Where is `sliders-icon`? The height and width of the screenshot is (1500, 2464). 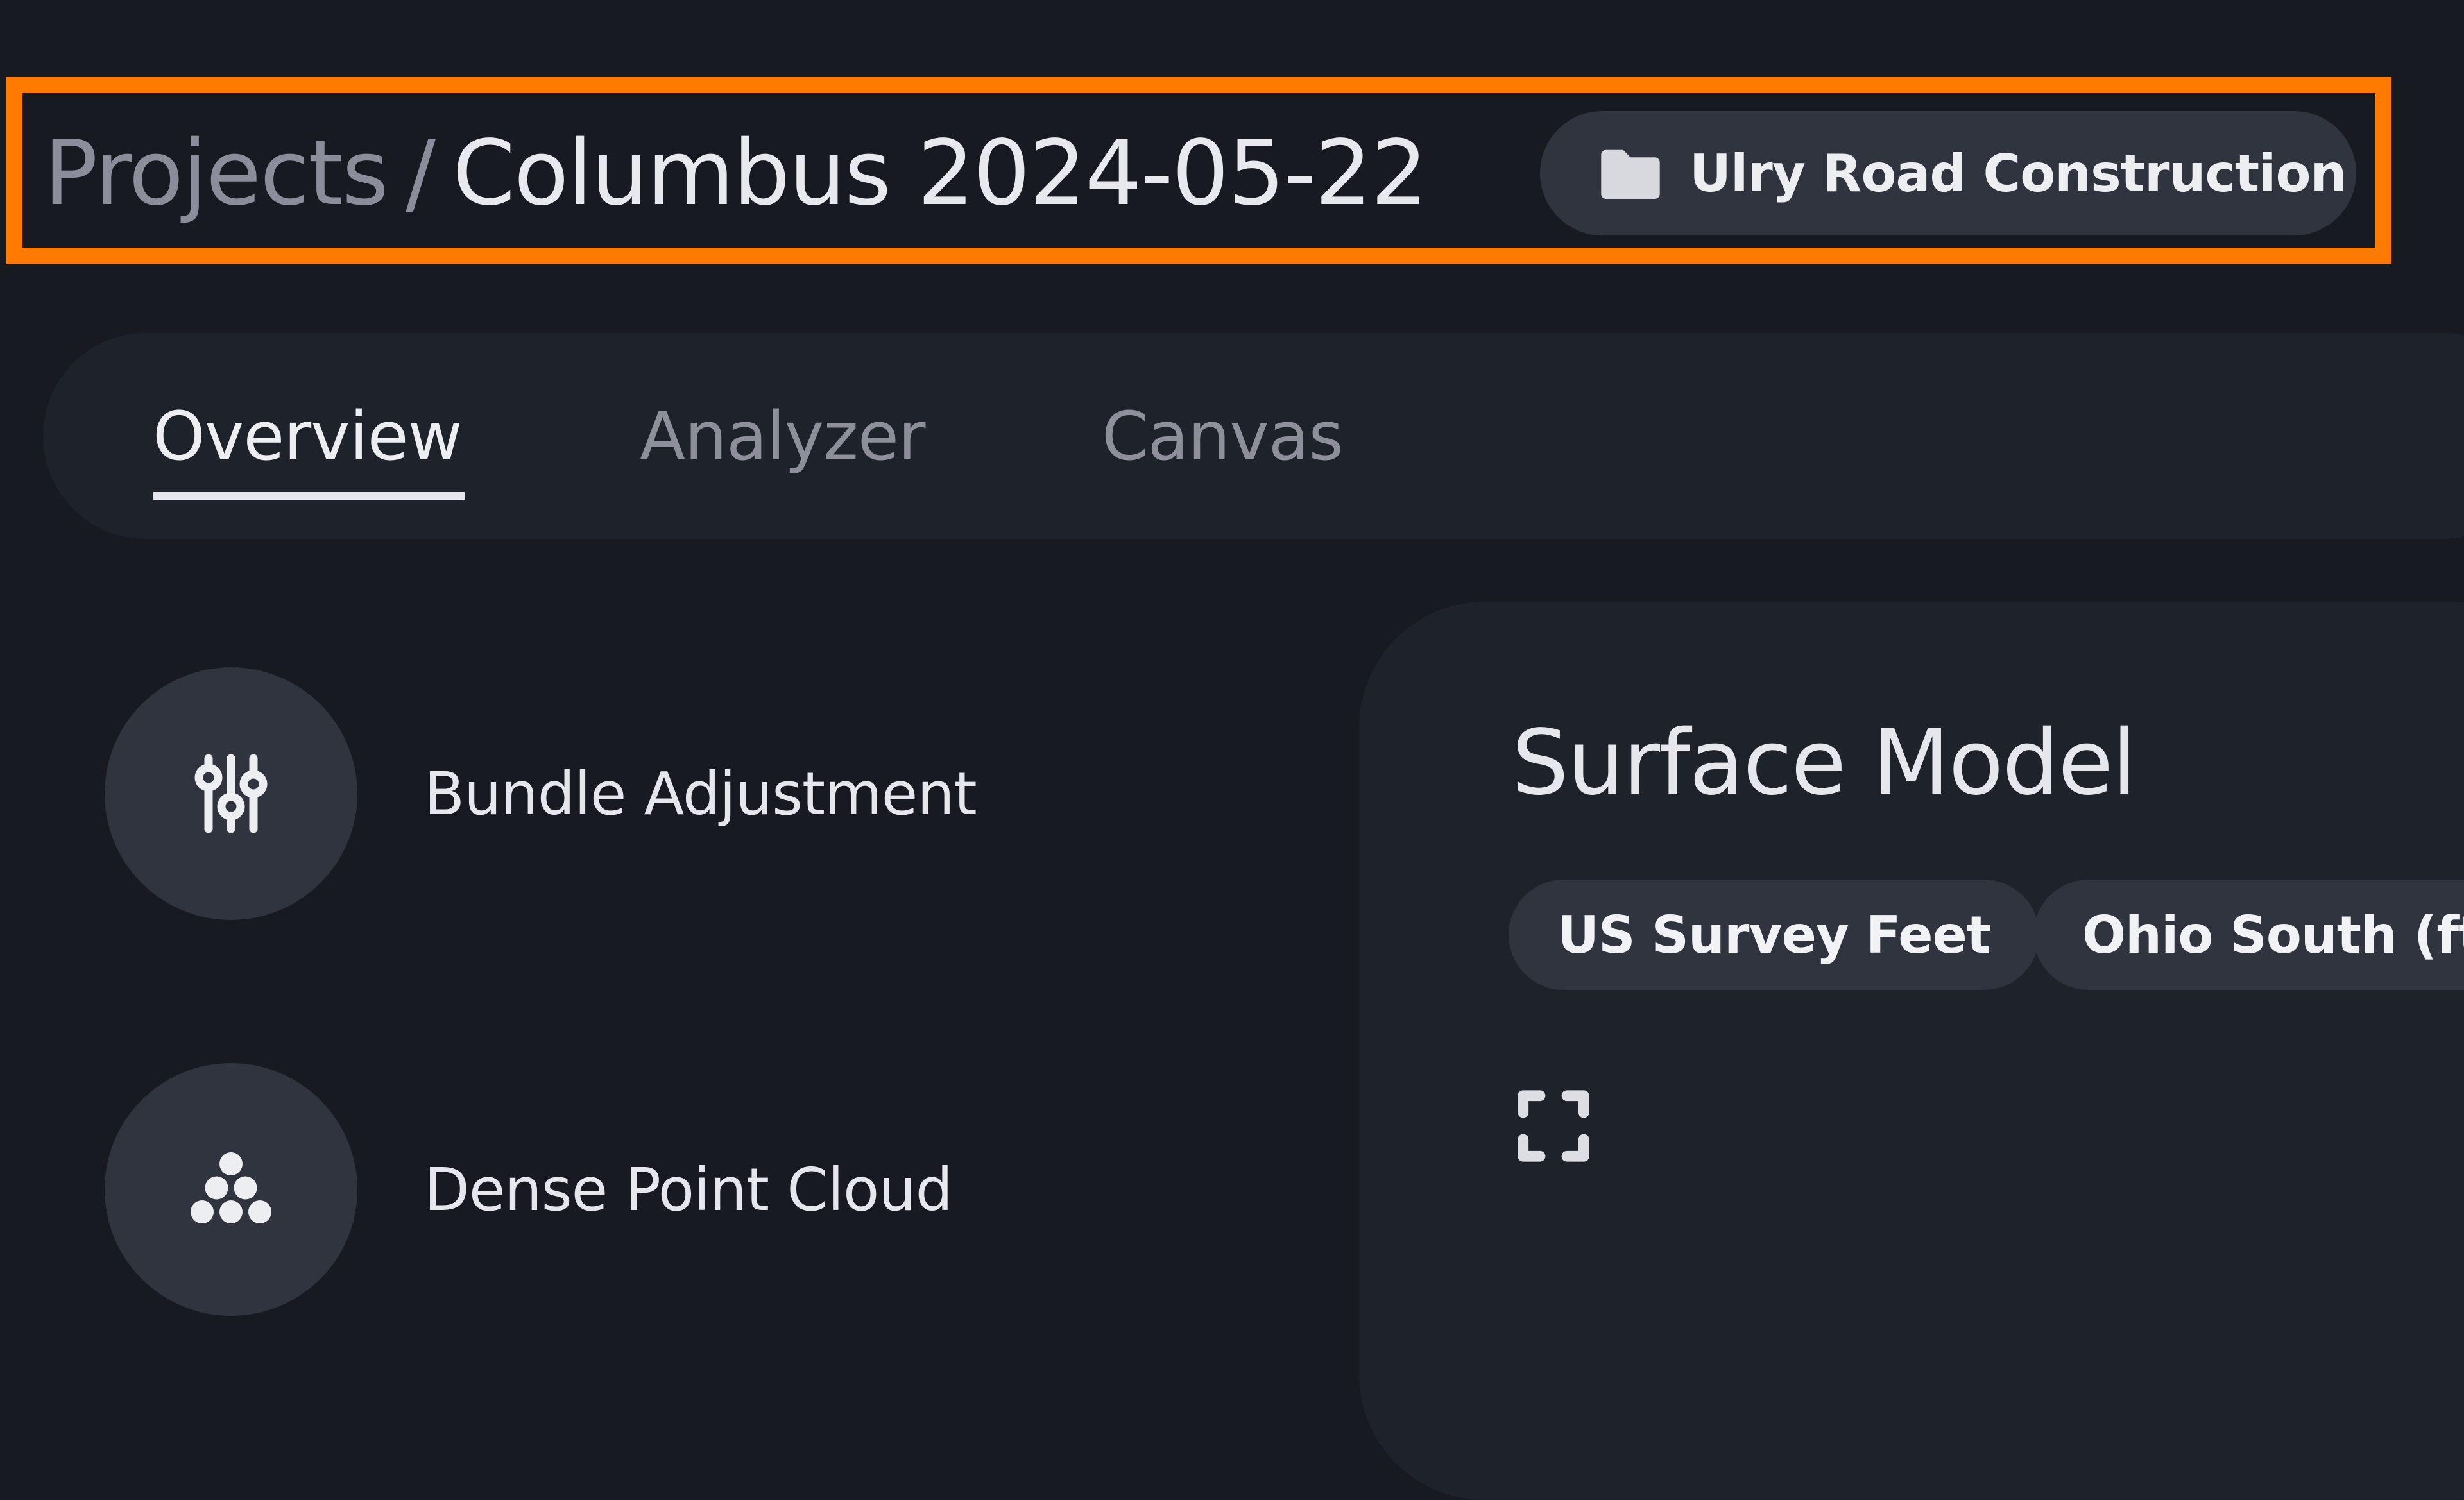
sliders-icon is located at coordinates (231, 793).